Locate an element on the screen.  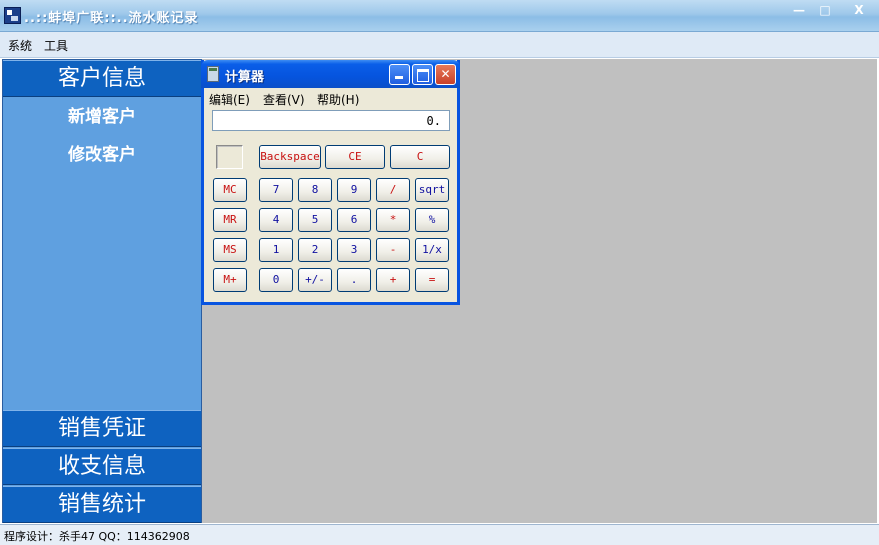
sidebar-item-edit-customer: 修改客户 is located at coordinates (102, 152).